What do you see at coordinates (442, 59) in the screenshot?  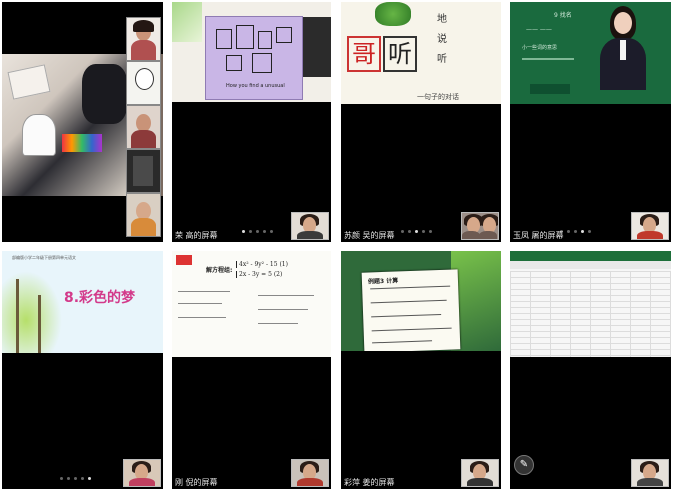 I see `char-card-3: 听` at bounding box center [442, 59].